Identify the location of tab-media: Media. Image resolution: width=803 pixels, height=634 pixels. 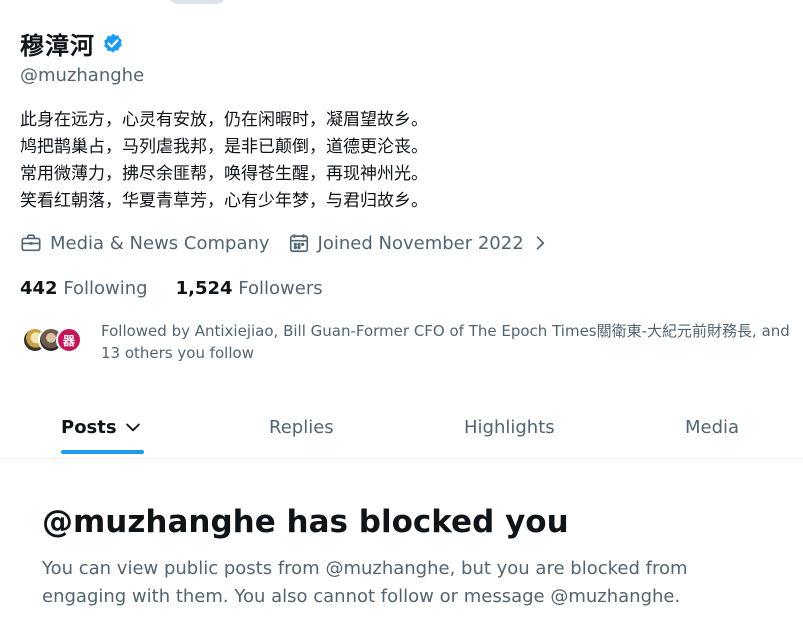
(712, 427).